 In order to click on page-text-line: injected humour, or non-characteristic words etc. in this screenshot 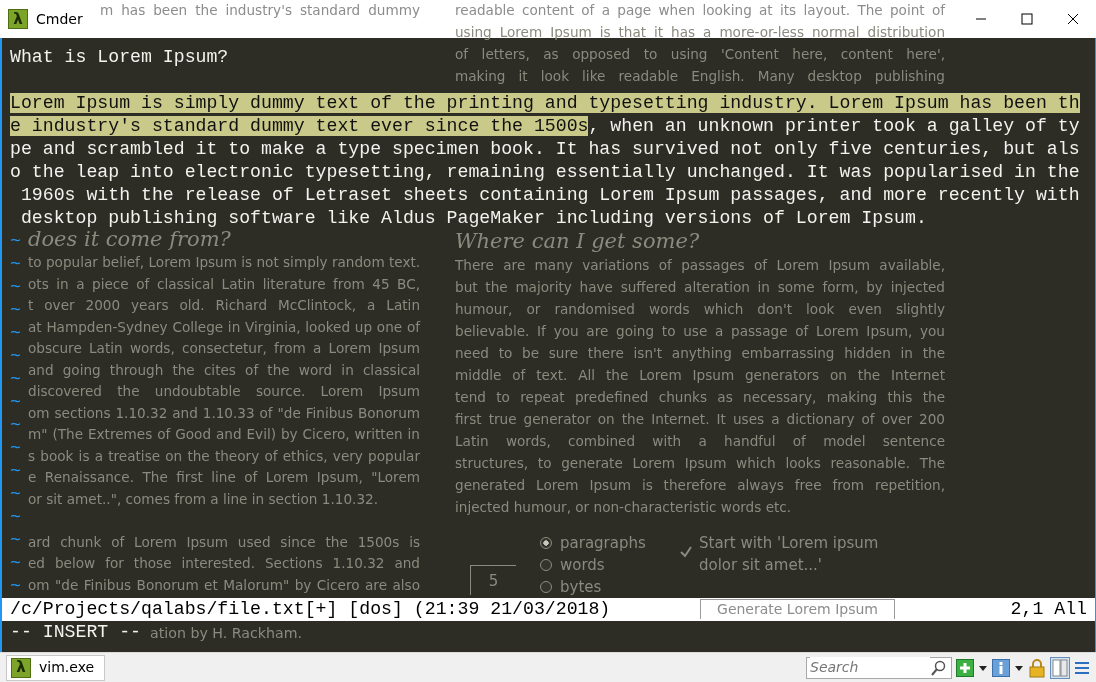, I will do `click(623, 507)`.